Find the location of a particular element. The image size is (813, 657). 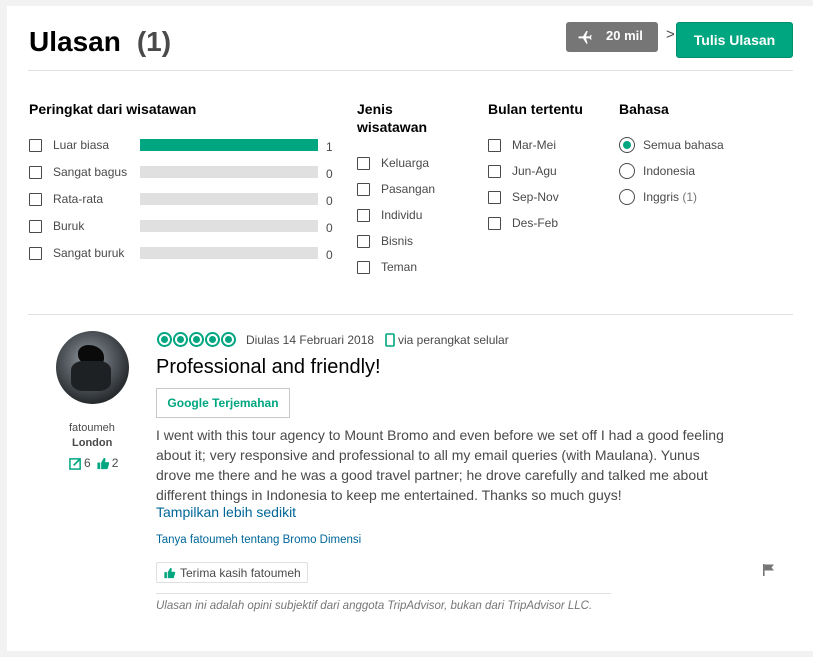

traveler-label: Individu is located at coordinates (402, 215).